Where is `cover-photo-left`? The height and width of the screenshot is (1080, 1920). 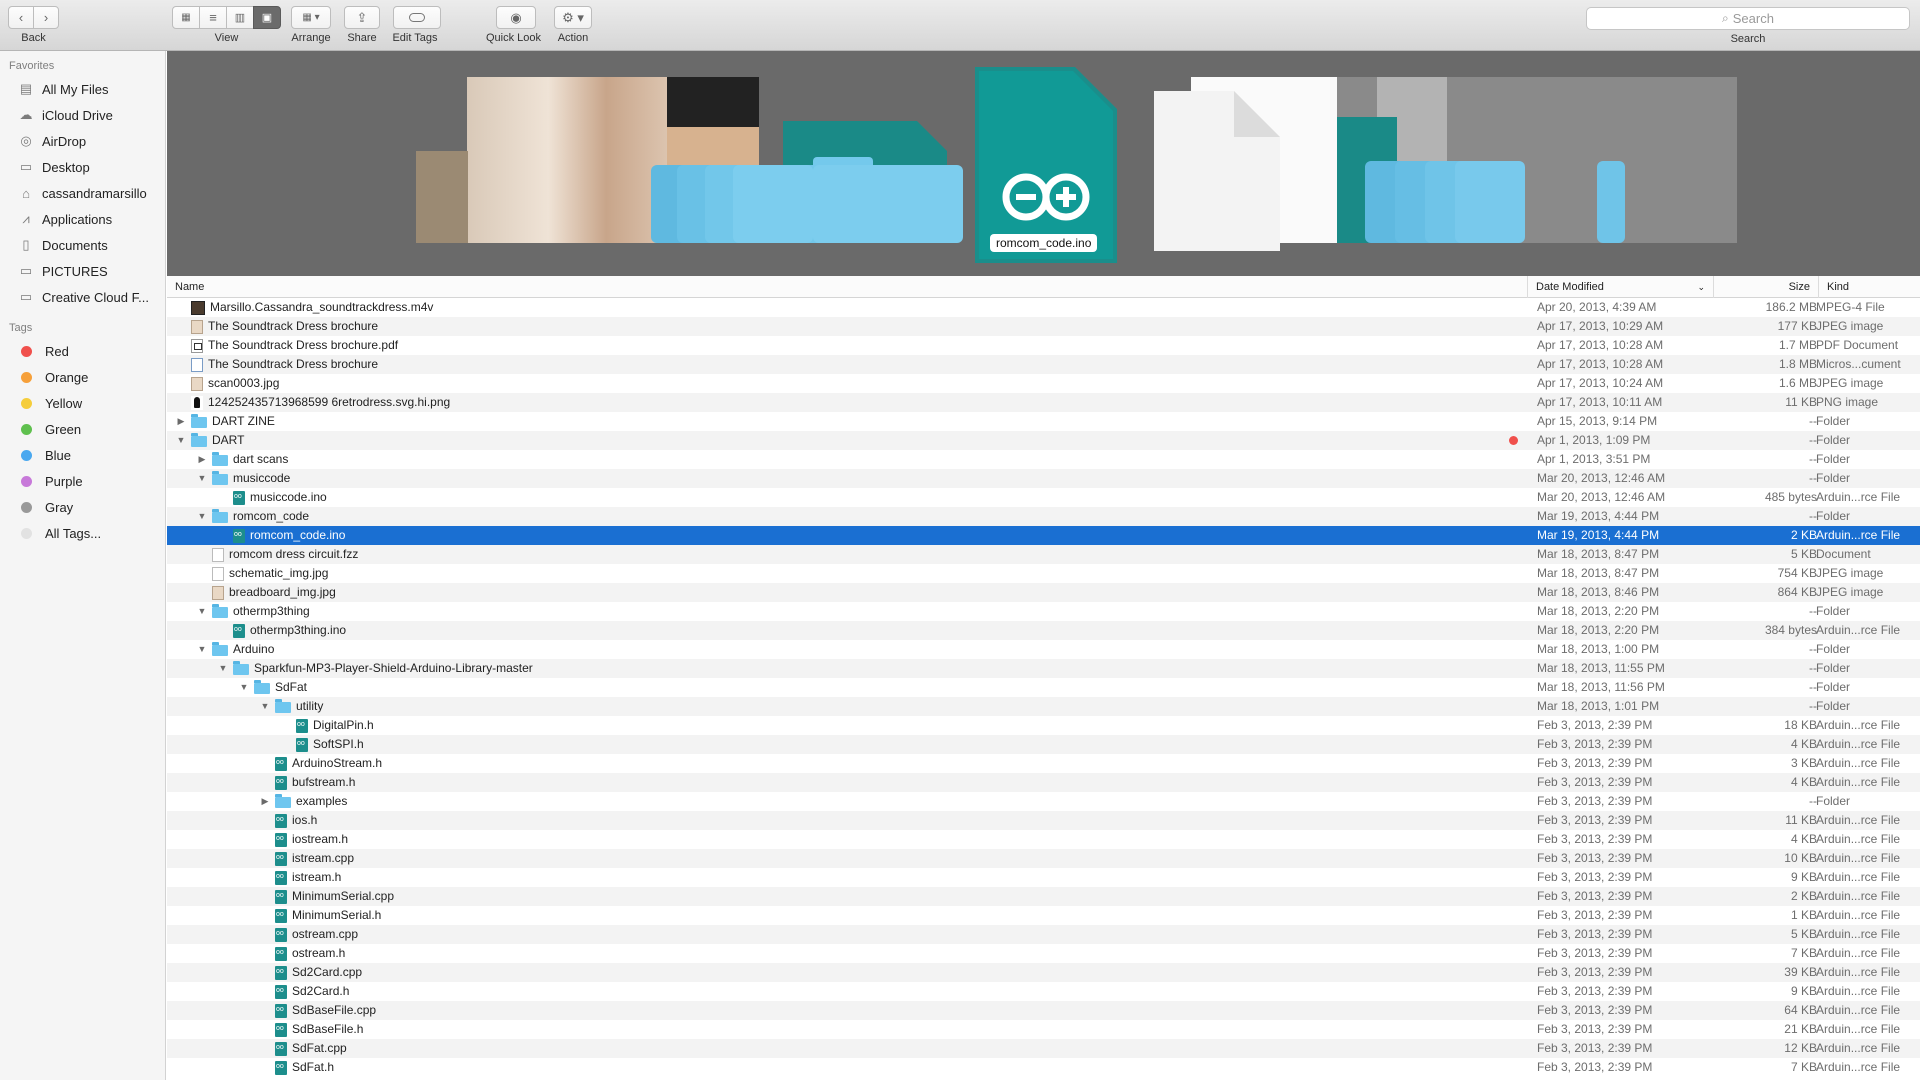 cover-photo-left is located at coordinates (442, 197).